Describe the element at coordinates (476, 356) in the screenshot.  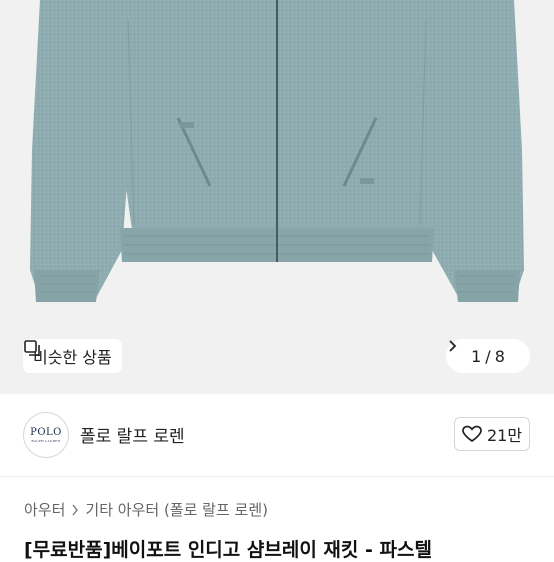
I see `pager-current: 1` at that location.